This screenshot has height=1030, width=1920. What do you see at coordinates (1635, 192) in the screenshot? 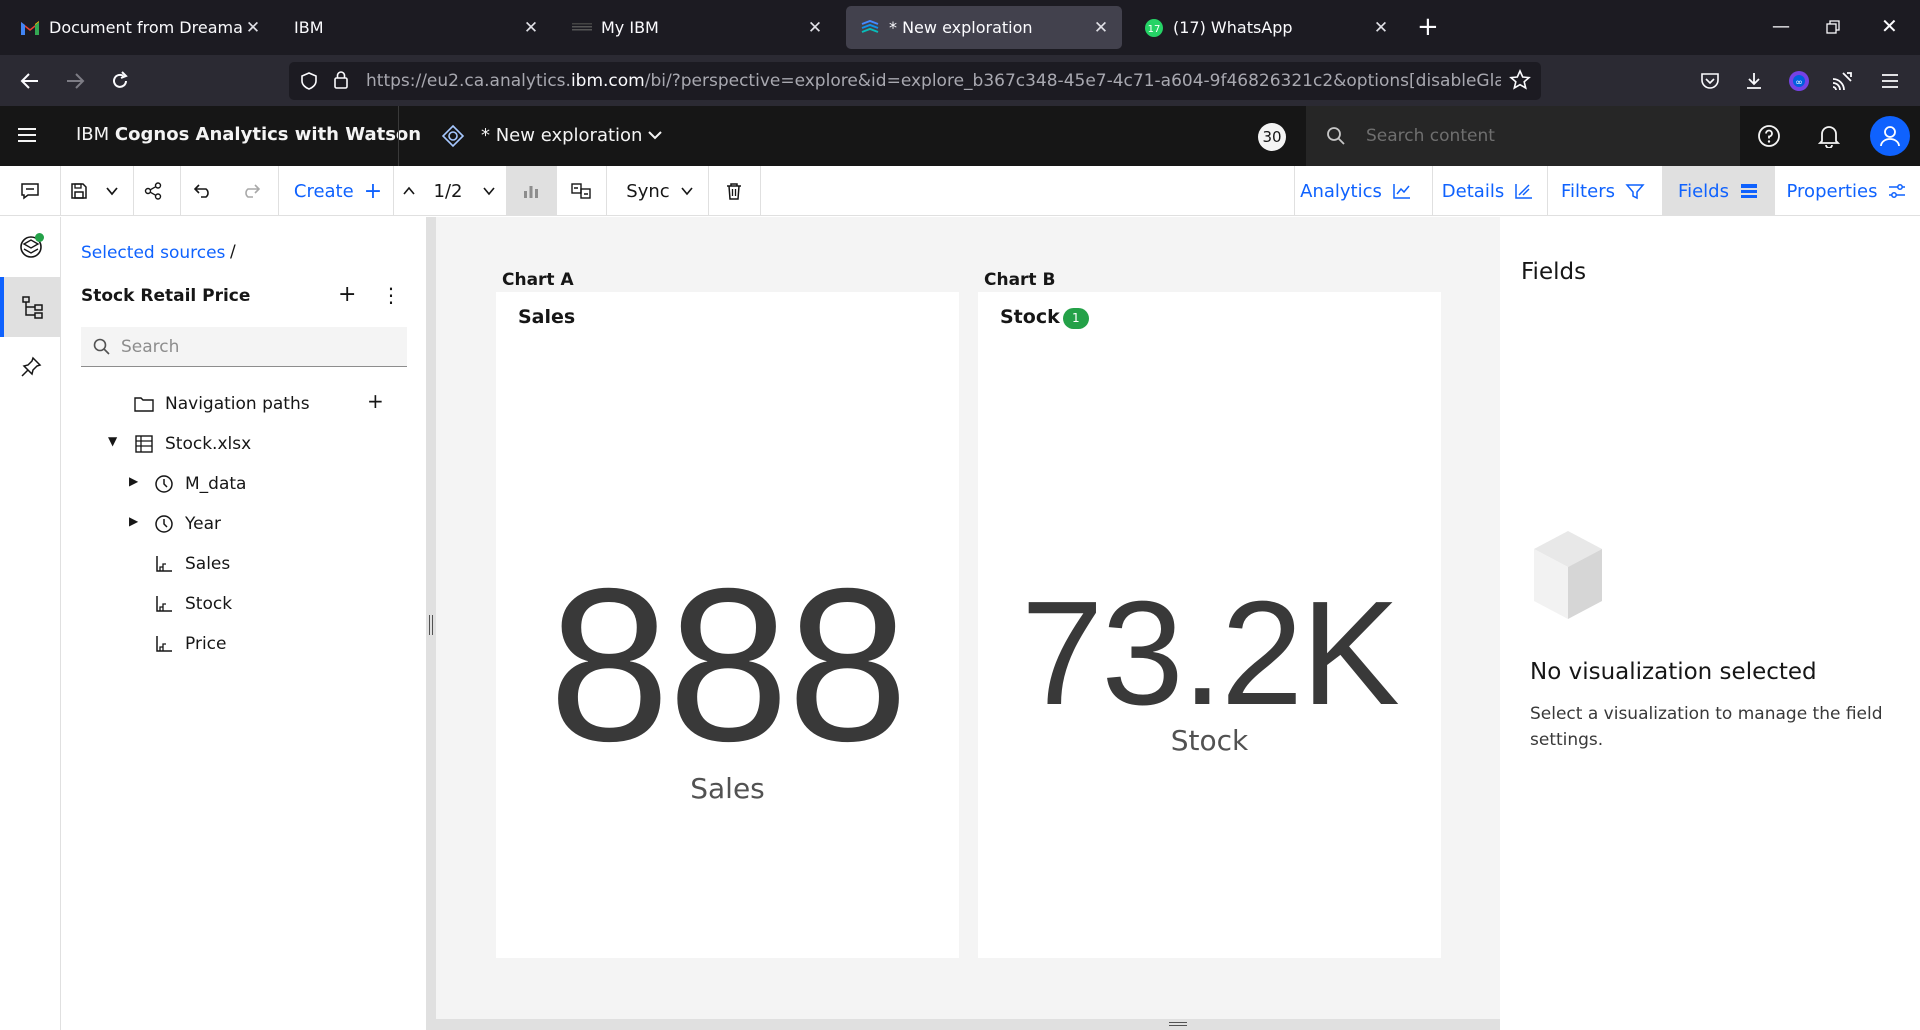
I see `filter-icon` at bounding box center [1635, 192].